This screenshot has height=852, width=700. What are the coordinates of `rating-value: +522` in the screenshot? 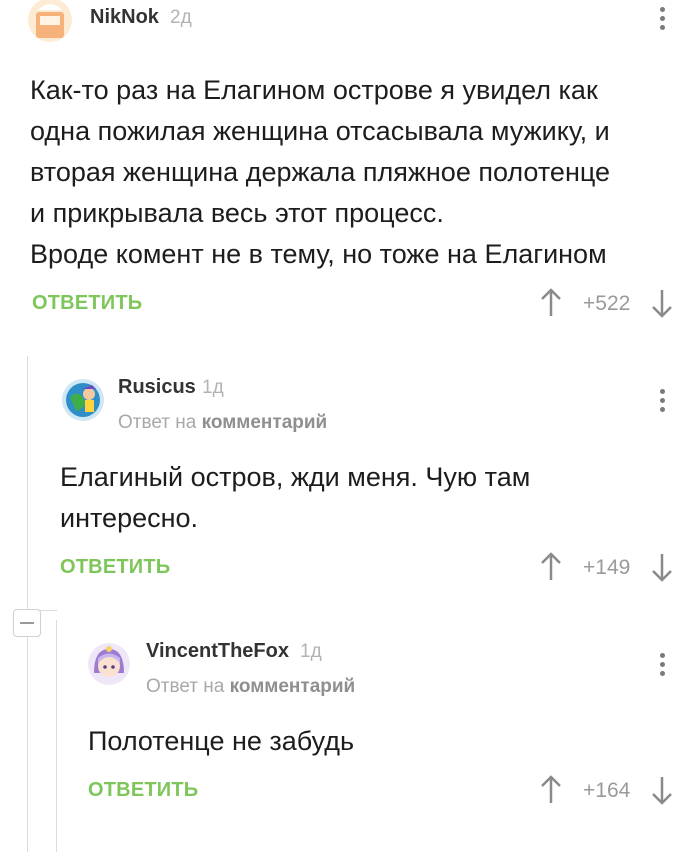 It's located at (607, 303).